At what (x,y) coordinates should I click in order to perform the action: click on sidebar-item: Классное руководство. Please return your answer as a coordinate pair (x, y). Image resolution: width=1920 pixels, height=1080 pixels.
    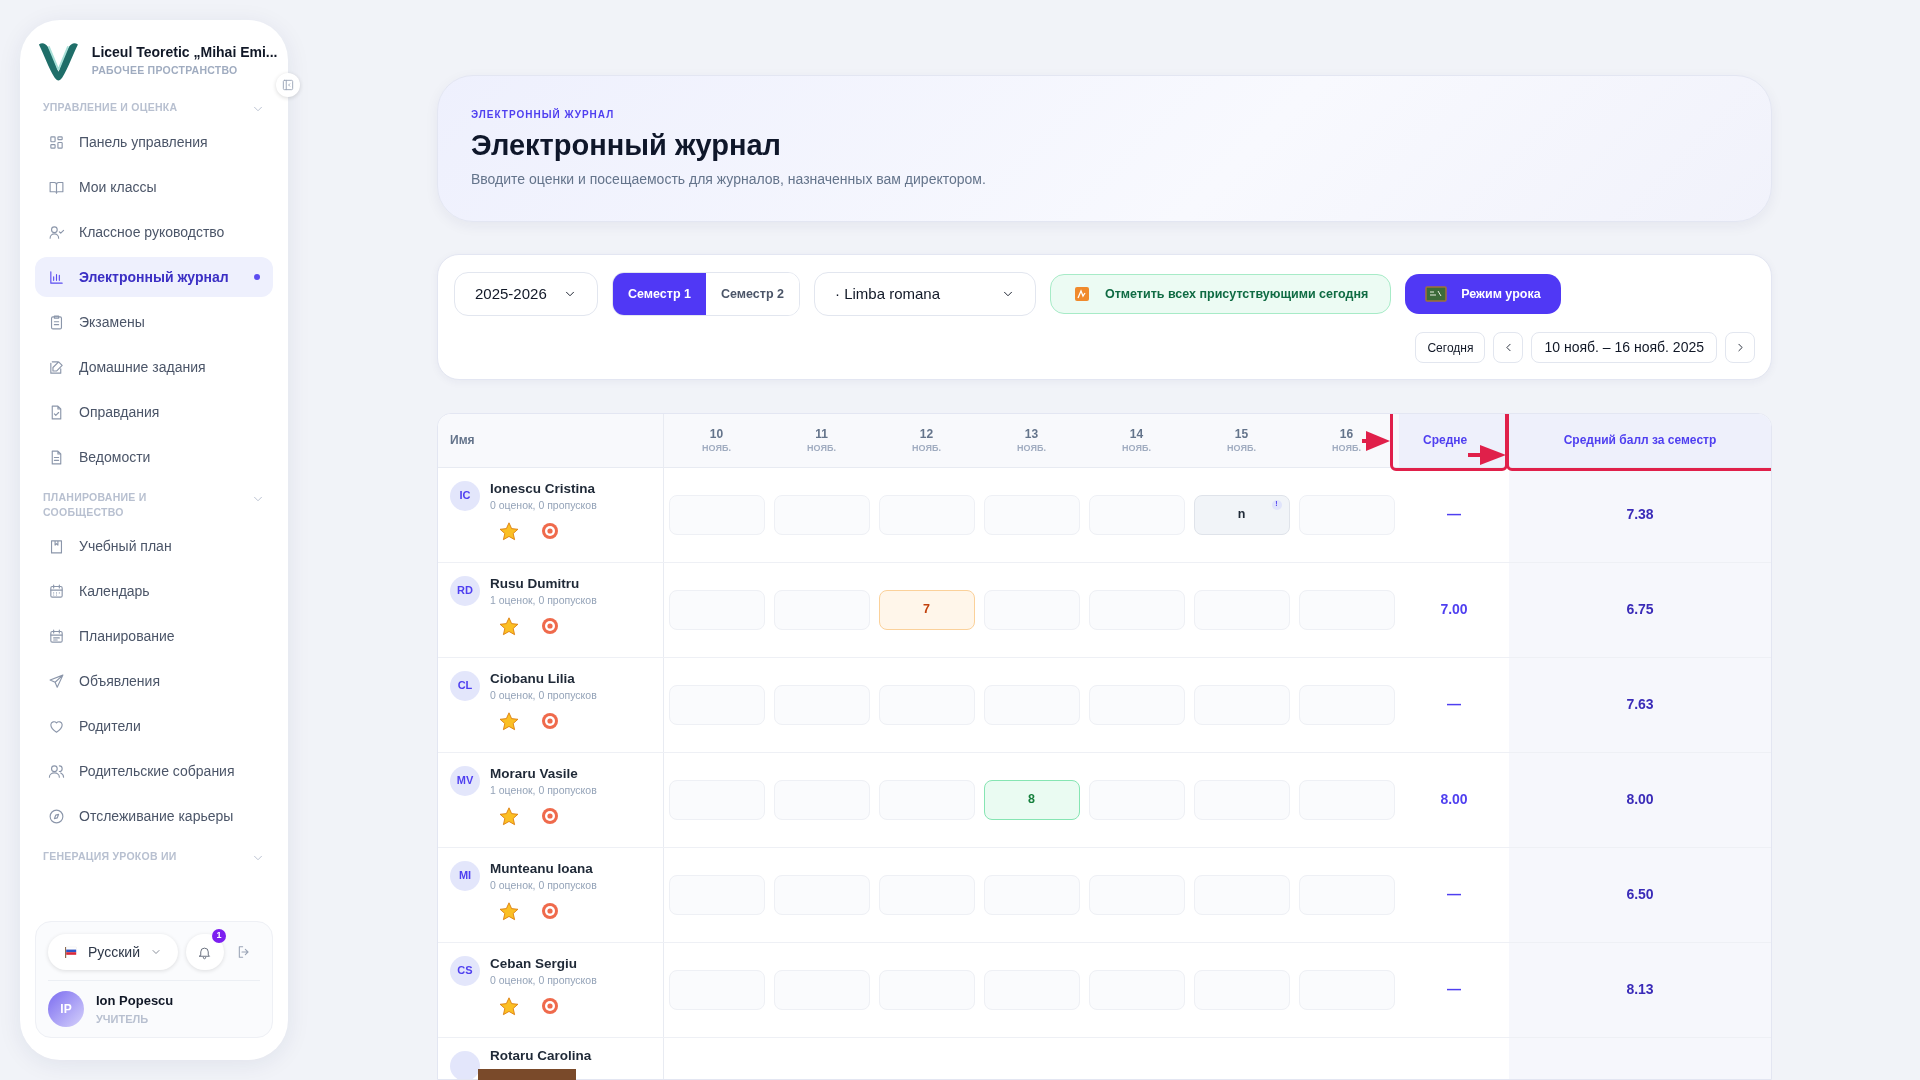
    Looking at the image, I should click on (154, 232).